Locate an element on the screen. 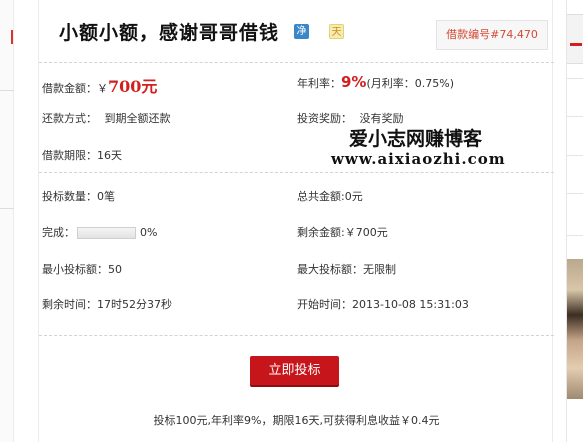 The image size is (583, 442). currency-symbol: ￥ is located at coordinates (102, 88).